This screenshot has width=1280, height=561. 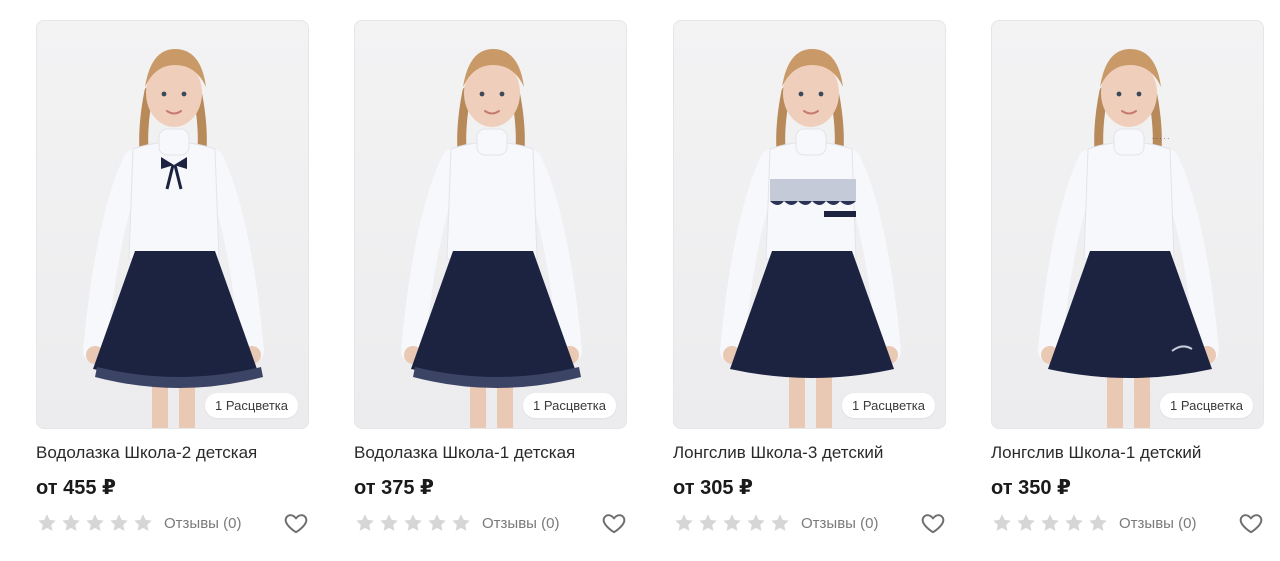 What do you see at coordinates (490, 453) in the screenshot?
I see `product-title: Водолазка Школа-1 детская` at bounding box center [490, 453].